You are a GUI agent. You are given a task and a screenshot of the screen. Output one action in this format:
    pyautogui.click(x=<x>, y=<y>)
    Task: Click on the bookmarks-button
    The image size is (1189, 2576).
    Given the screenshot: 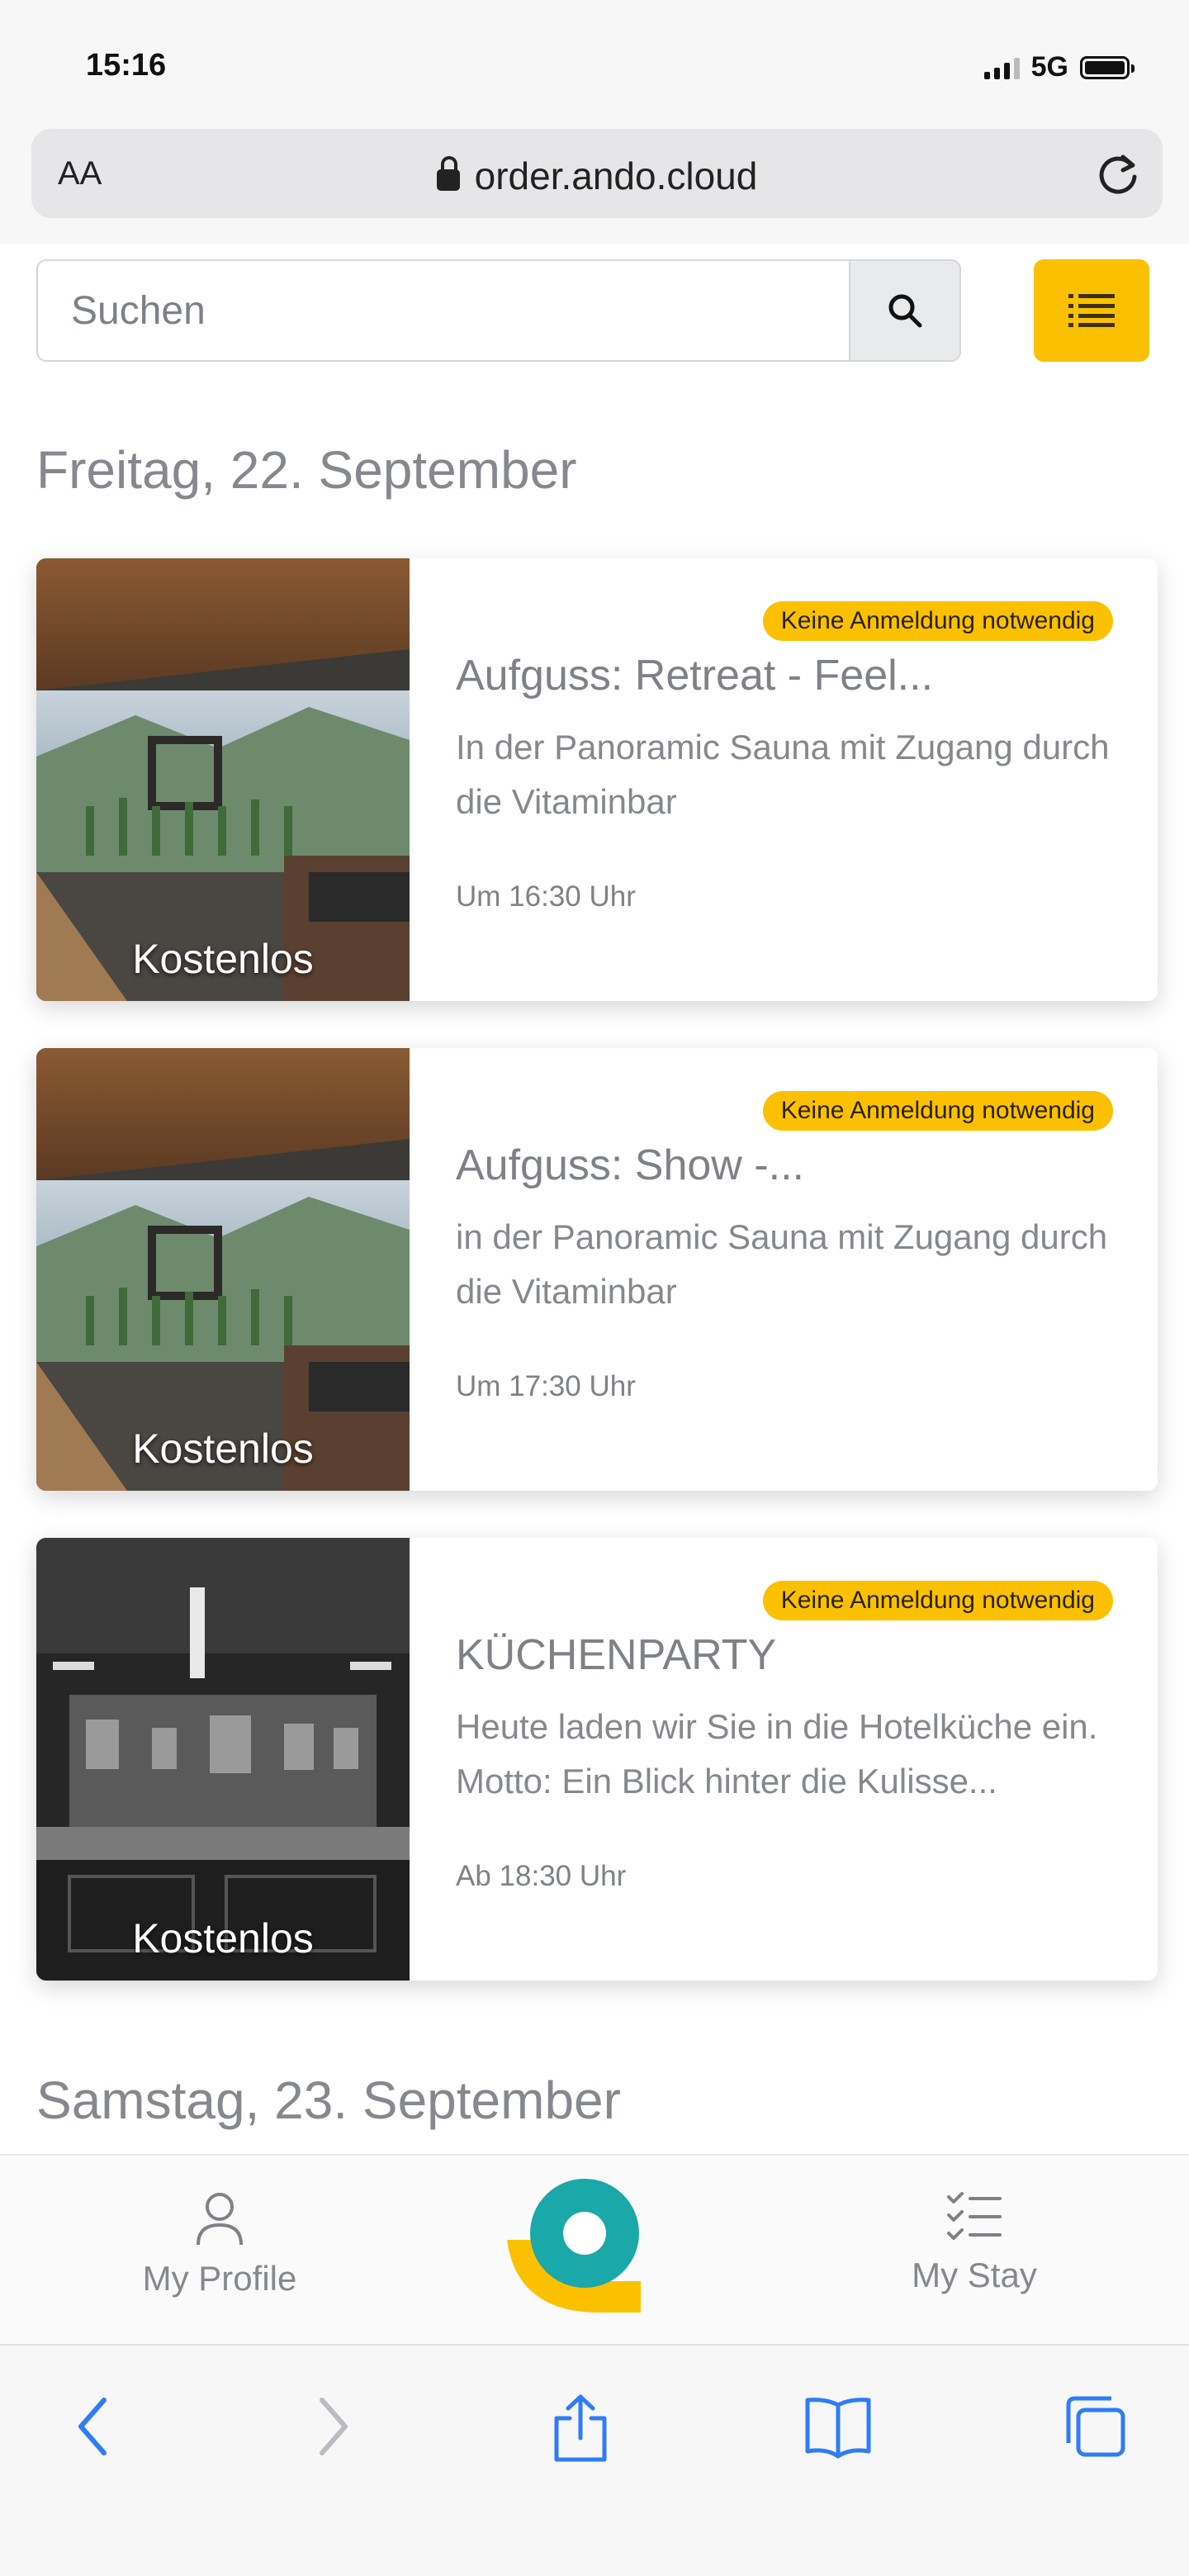 What is the action you would take?
    pyautogui.click(x=838, y=2428)
    